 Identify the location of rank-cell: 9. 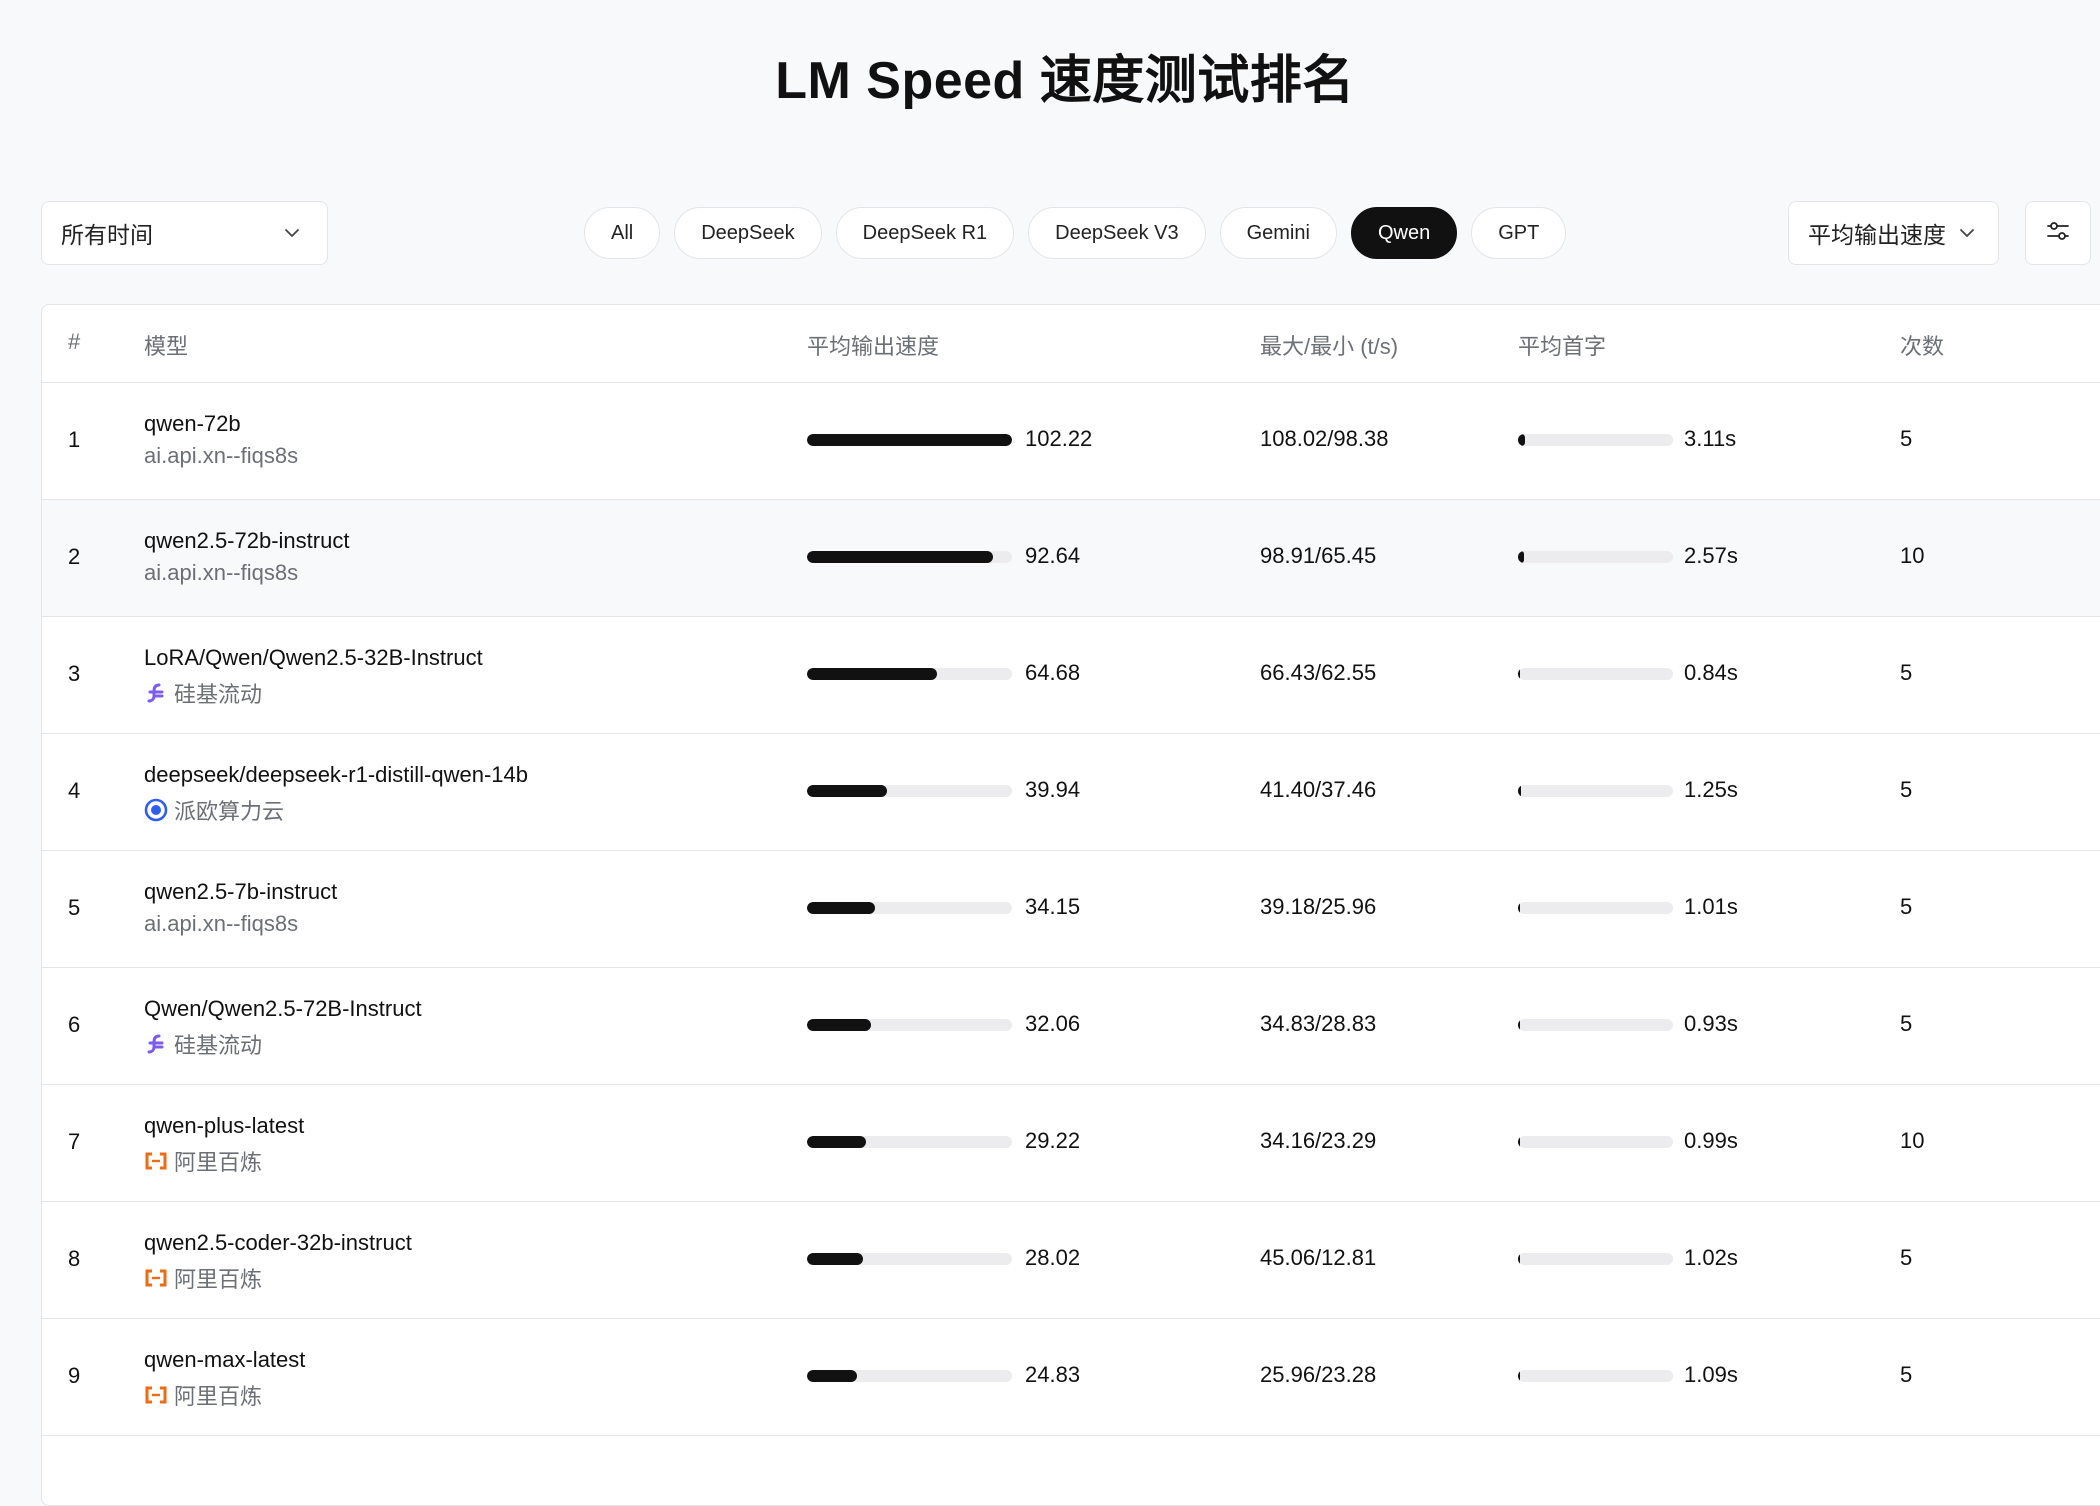
(74, 1375).